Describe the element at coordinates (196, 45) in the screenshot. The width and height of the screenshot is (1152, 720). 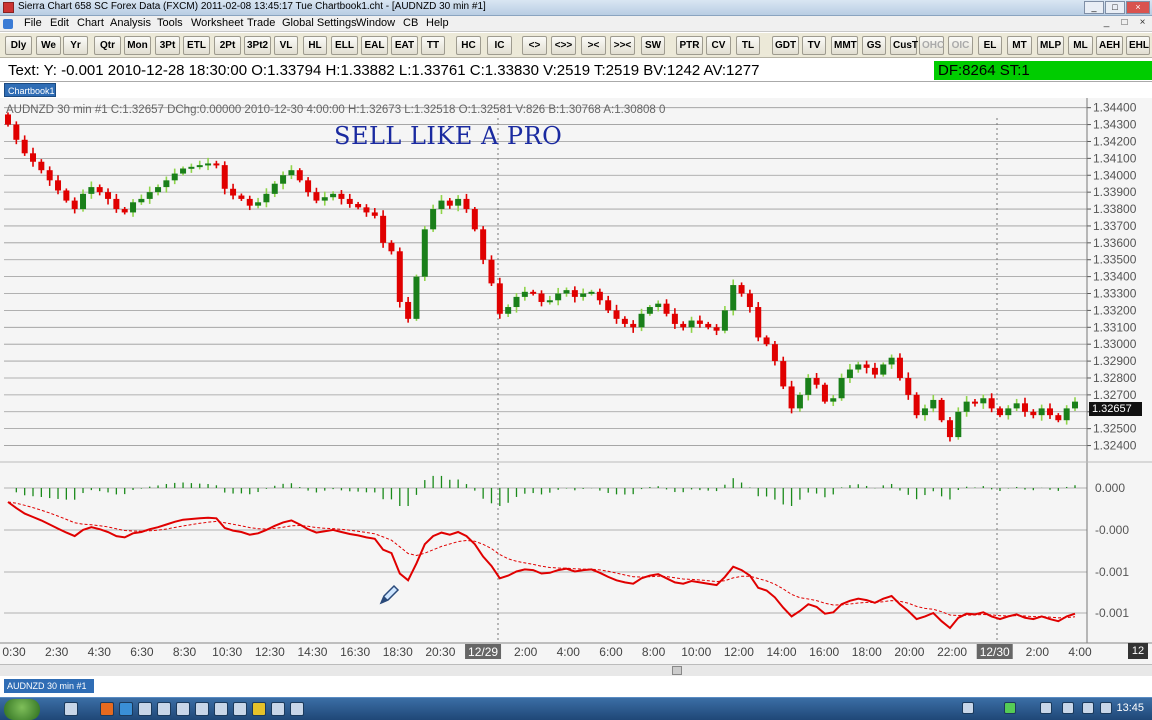
I see `toolbar-button-6: ETL` at that location.